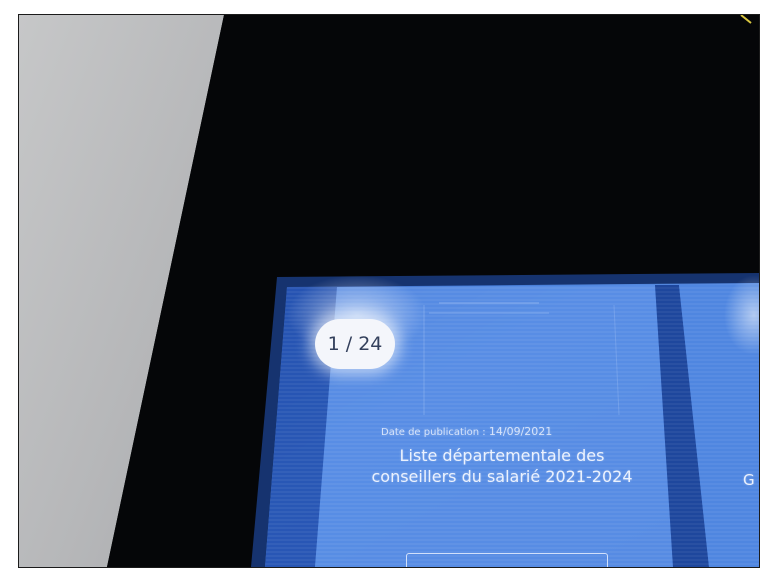 The width and height of the screenshot is (766, 572). I want to click on document-open-button, so click(507, 560).